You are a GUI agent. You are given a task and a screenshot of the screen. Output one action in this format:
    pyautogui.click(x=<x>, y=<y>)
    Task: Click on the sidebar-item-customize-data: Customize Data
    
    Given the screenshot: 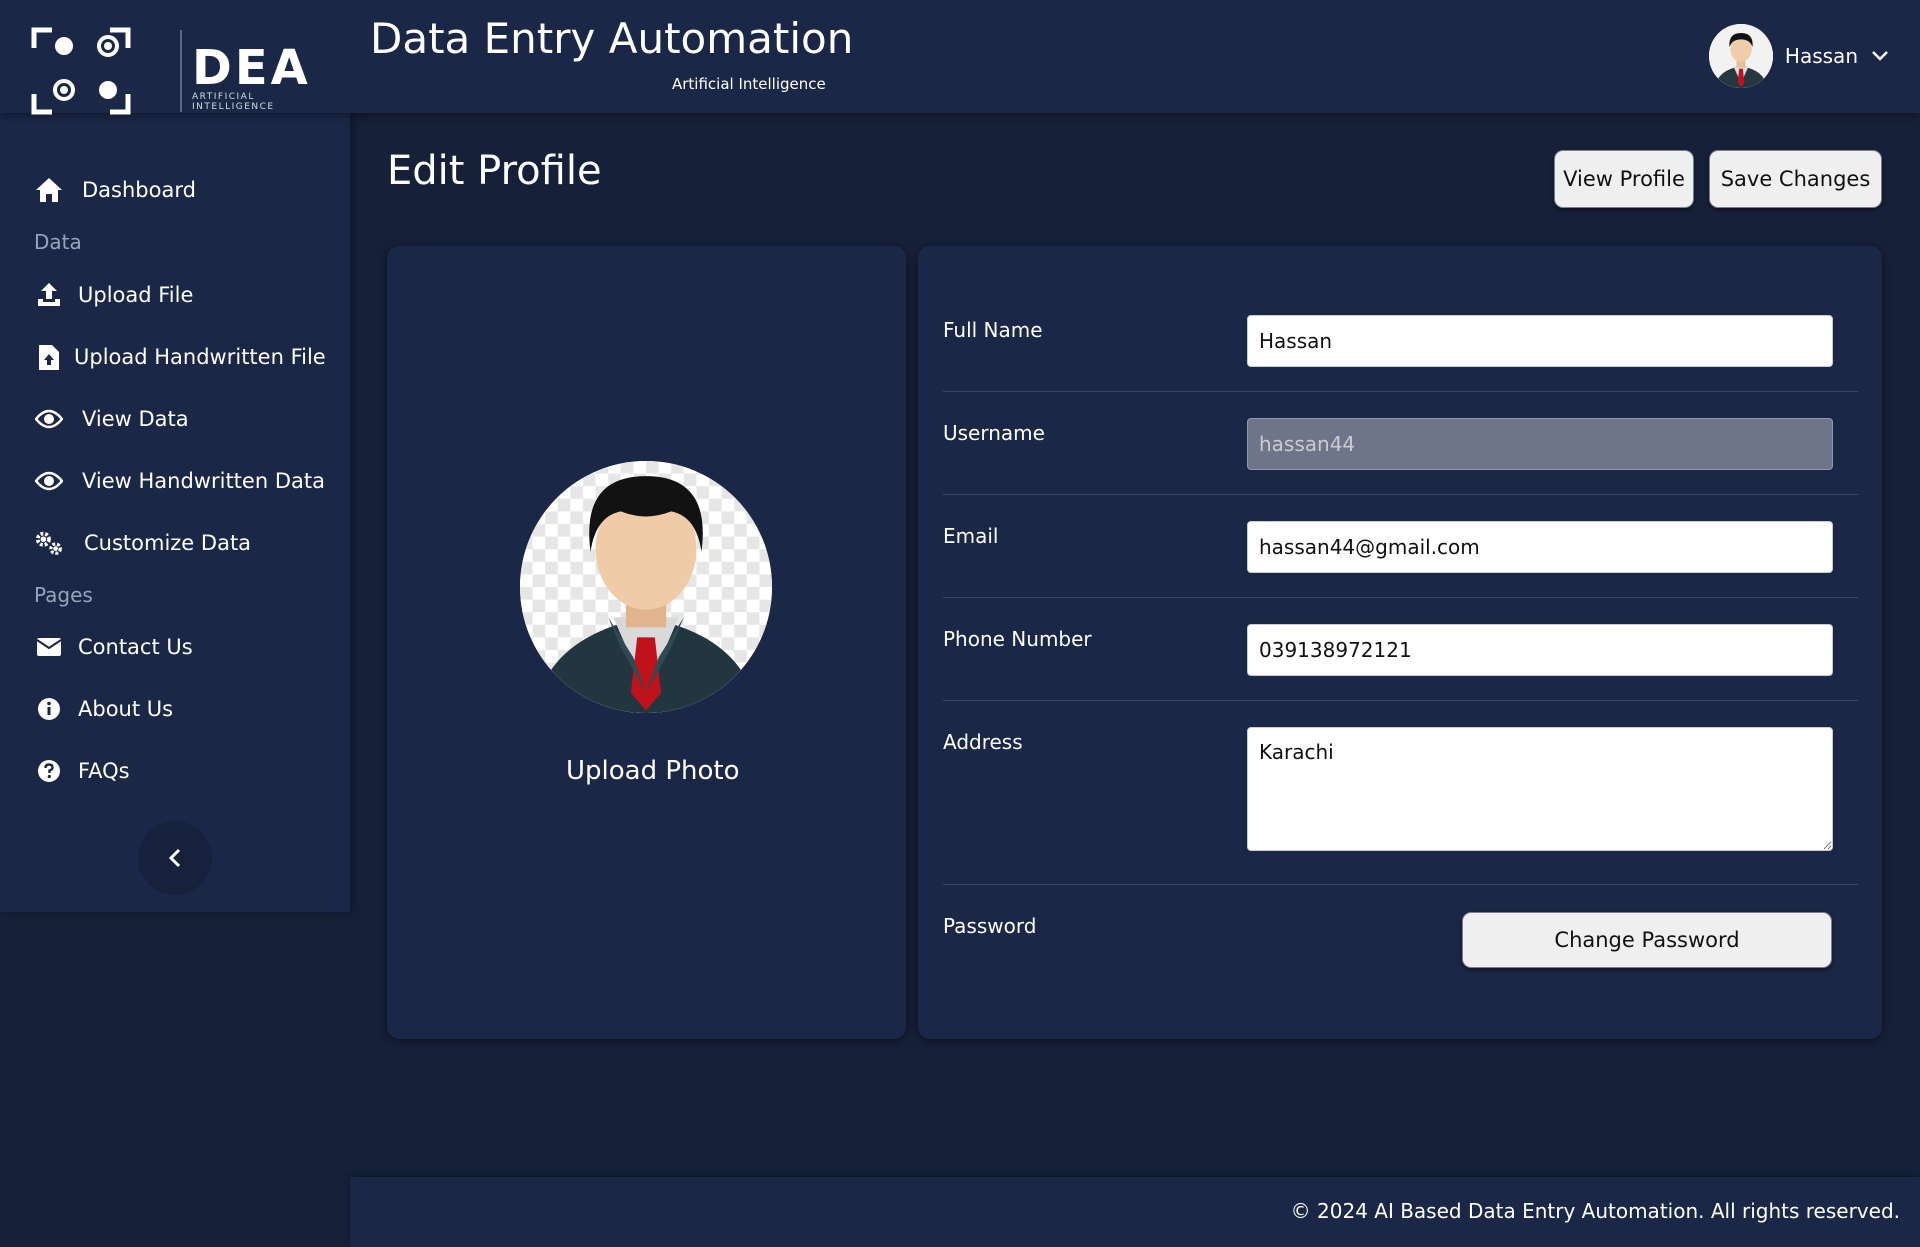 What is the action you would take?
    pyautogui.click(x=142, y=543)
    